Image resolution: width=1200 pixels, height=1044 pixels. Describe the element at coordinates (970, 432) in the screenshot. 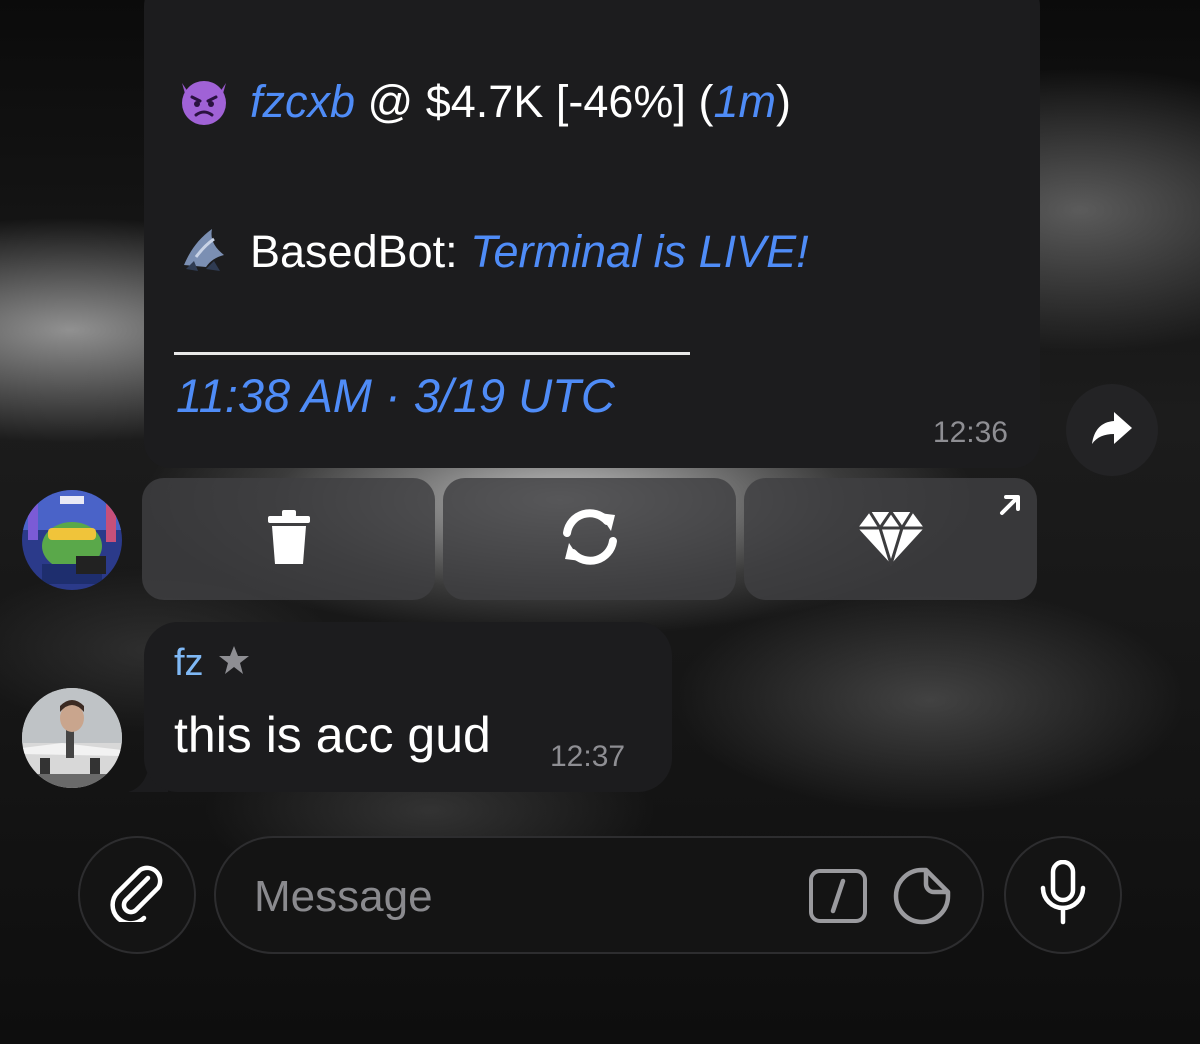

I see `message-timestamp: 12:36` at that location.